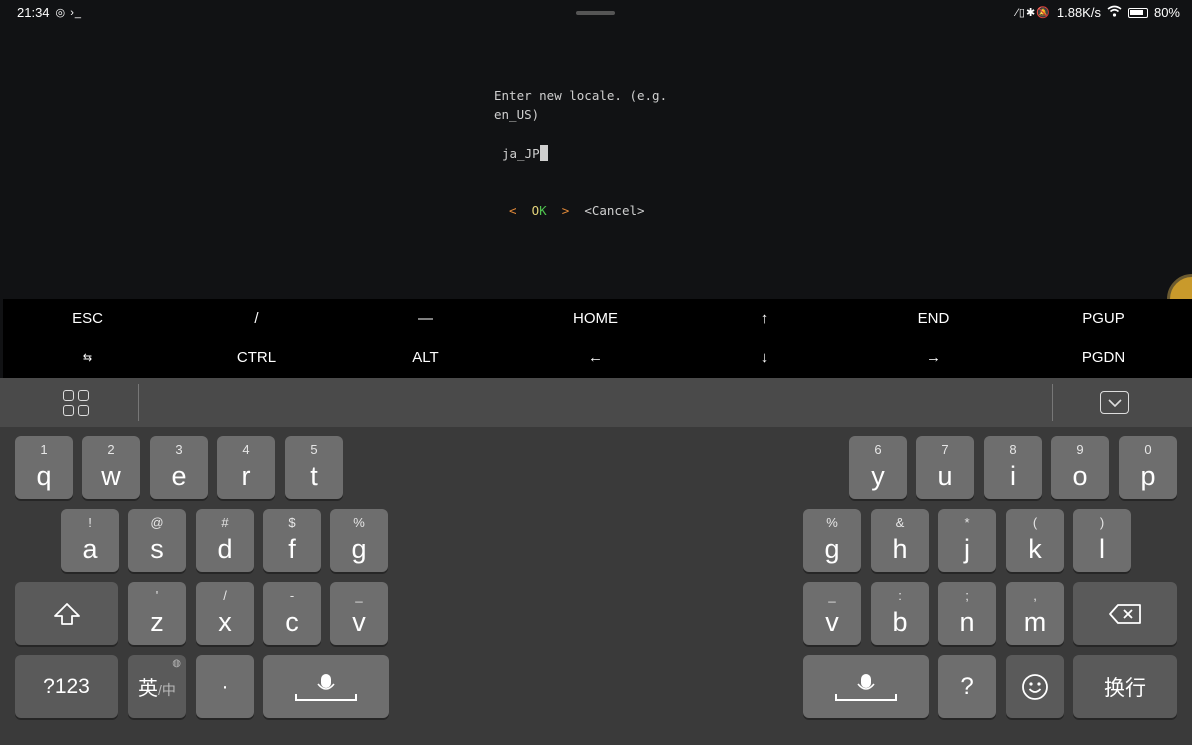 This screenshot has height=745, width=1192. Describe the element at coordinates (148, 689) in the screenshot. I see `lang-label: 英` at that location.